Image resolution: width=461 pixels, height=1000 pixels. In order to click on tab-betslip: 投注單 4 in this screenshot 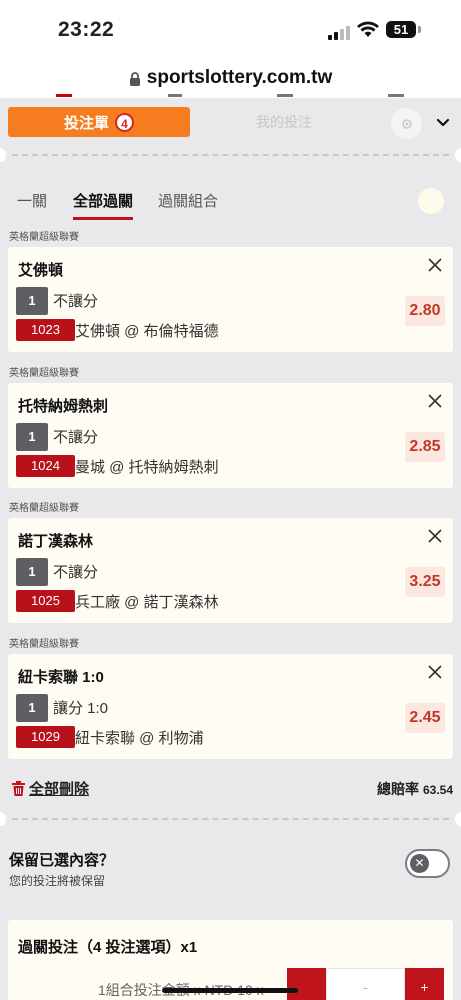, I will do `click(99, 122)`.